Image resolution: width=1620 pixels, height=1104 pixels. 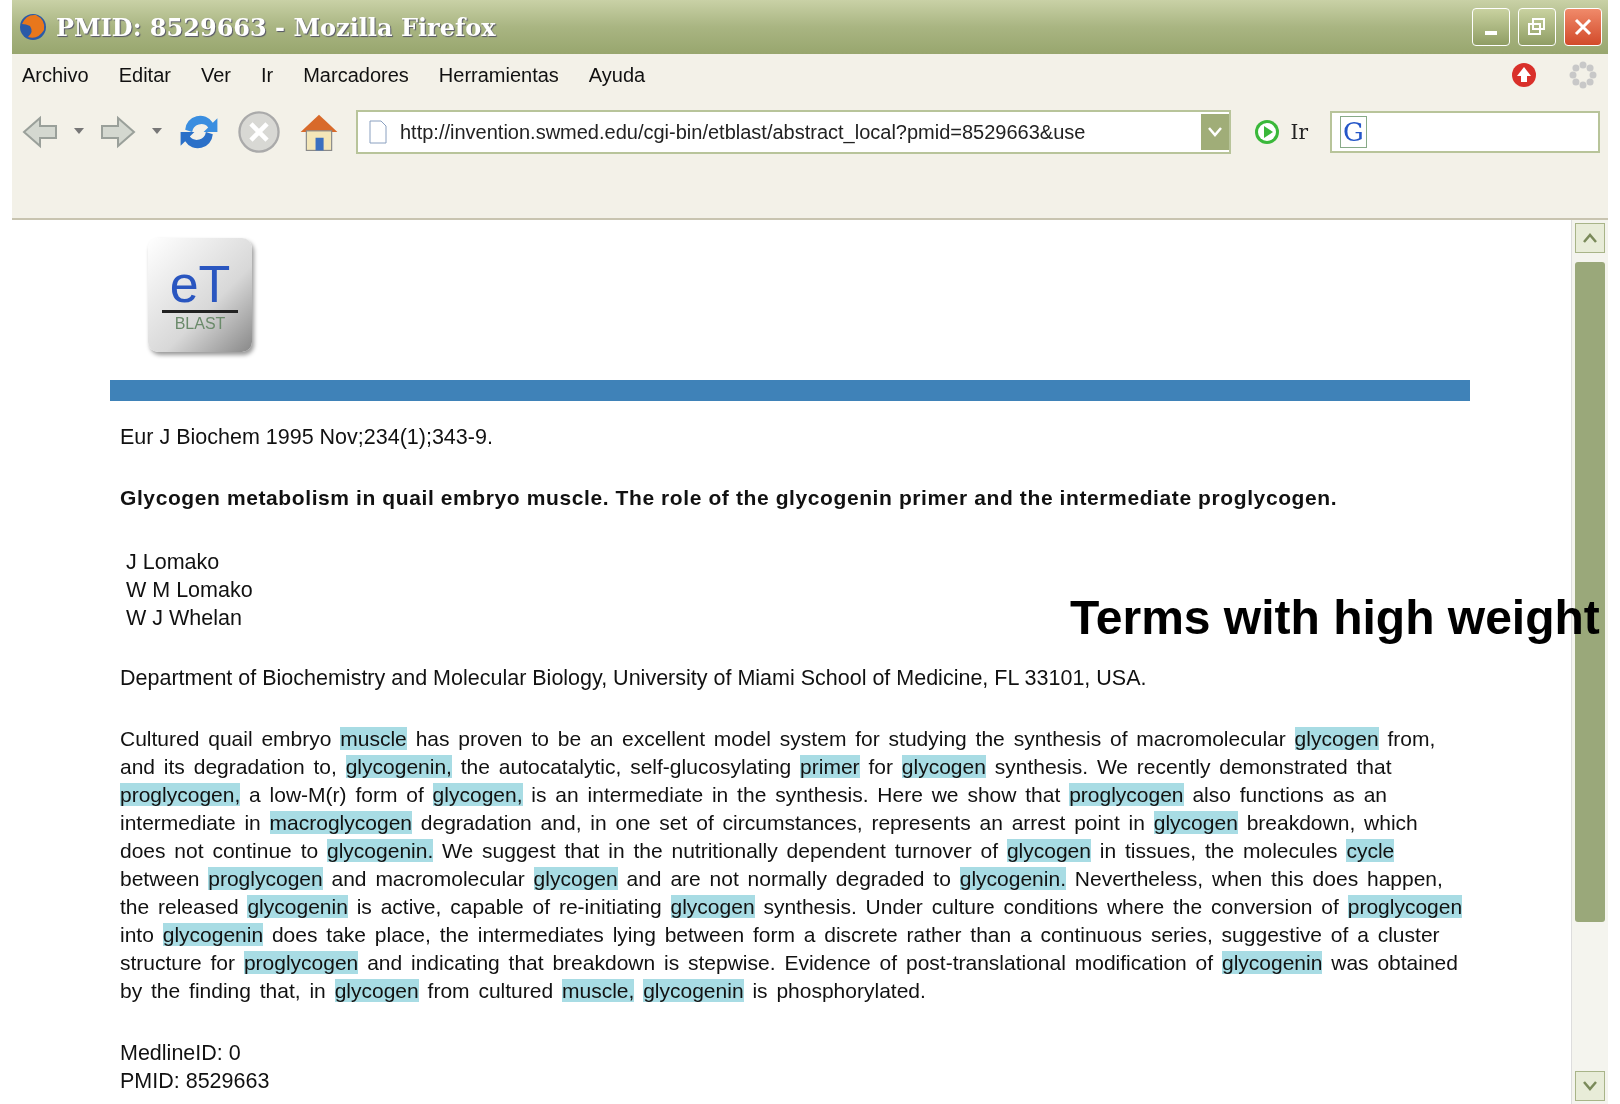 What do you see at coordinates (181, 1053) in the screenshot?
I see `id-line: MedlineID: 0` at bounding box center [181, 1053].